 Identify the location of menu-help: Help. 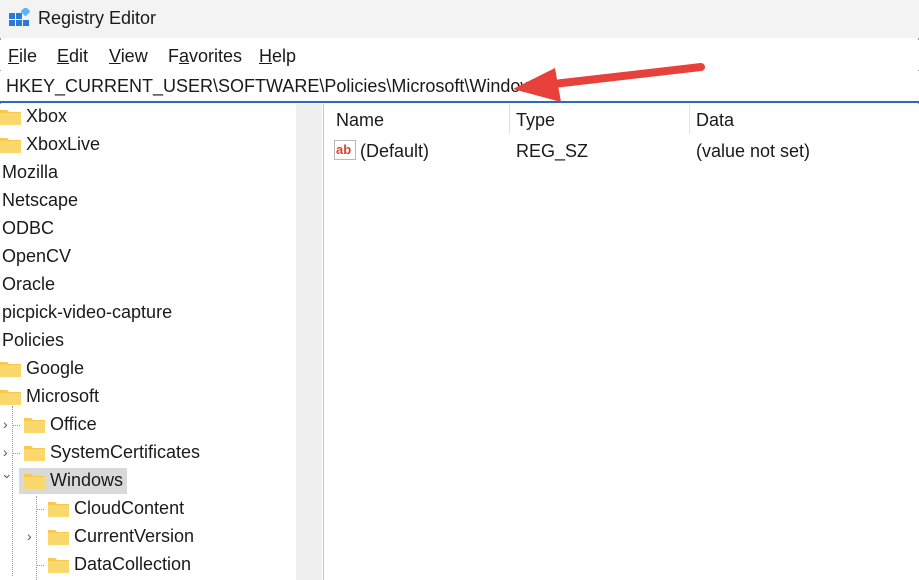
(277, 56).